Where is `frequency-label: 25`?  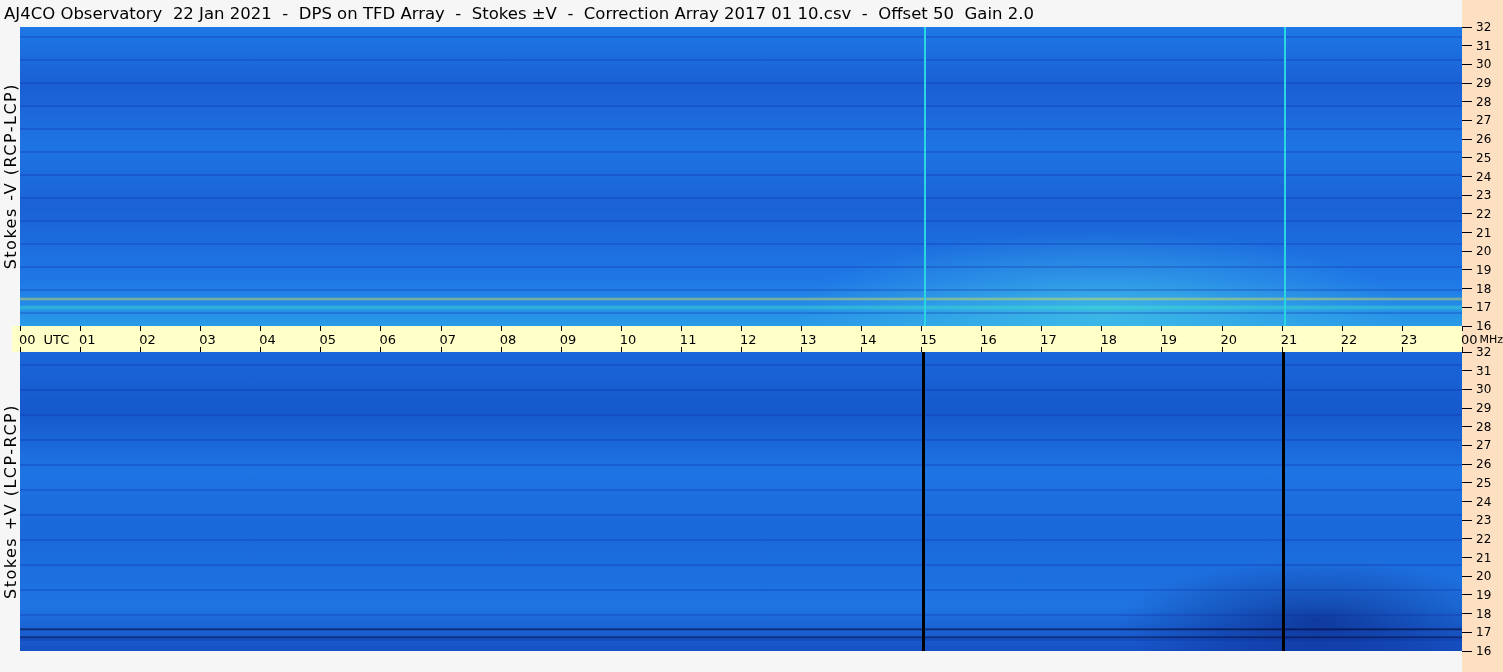
frequency-label: 25 is located at coordinates (1484, 482).